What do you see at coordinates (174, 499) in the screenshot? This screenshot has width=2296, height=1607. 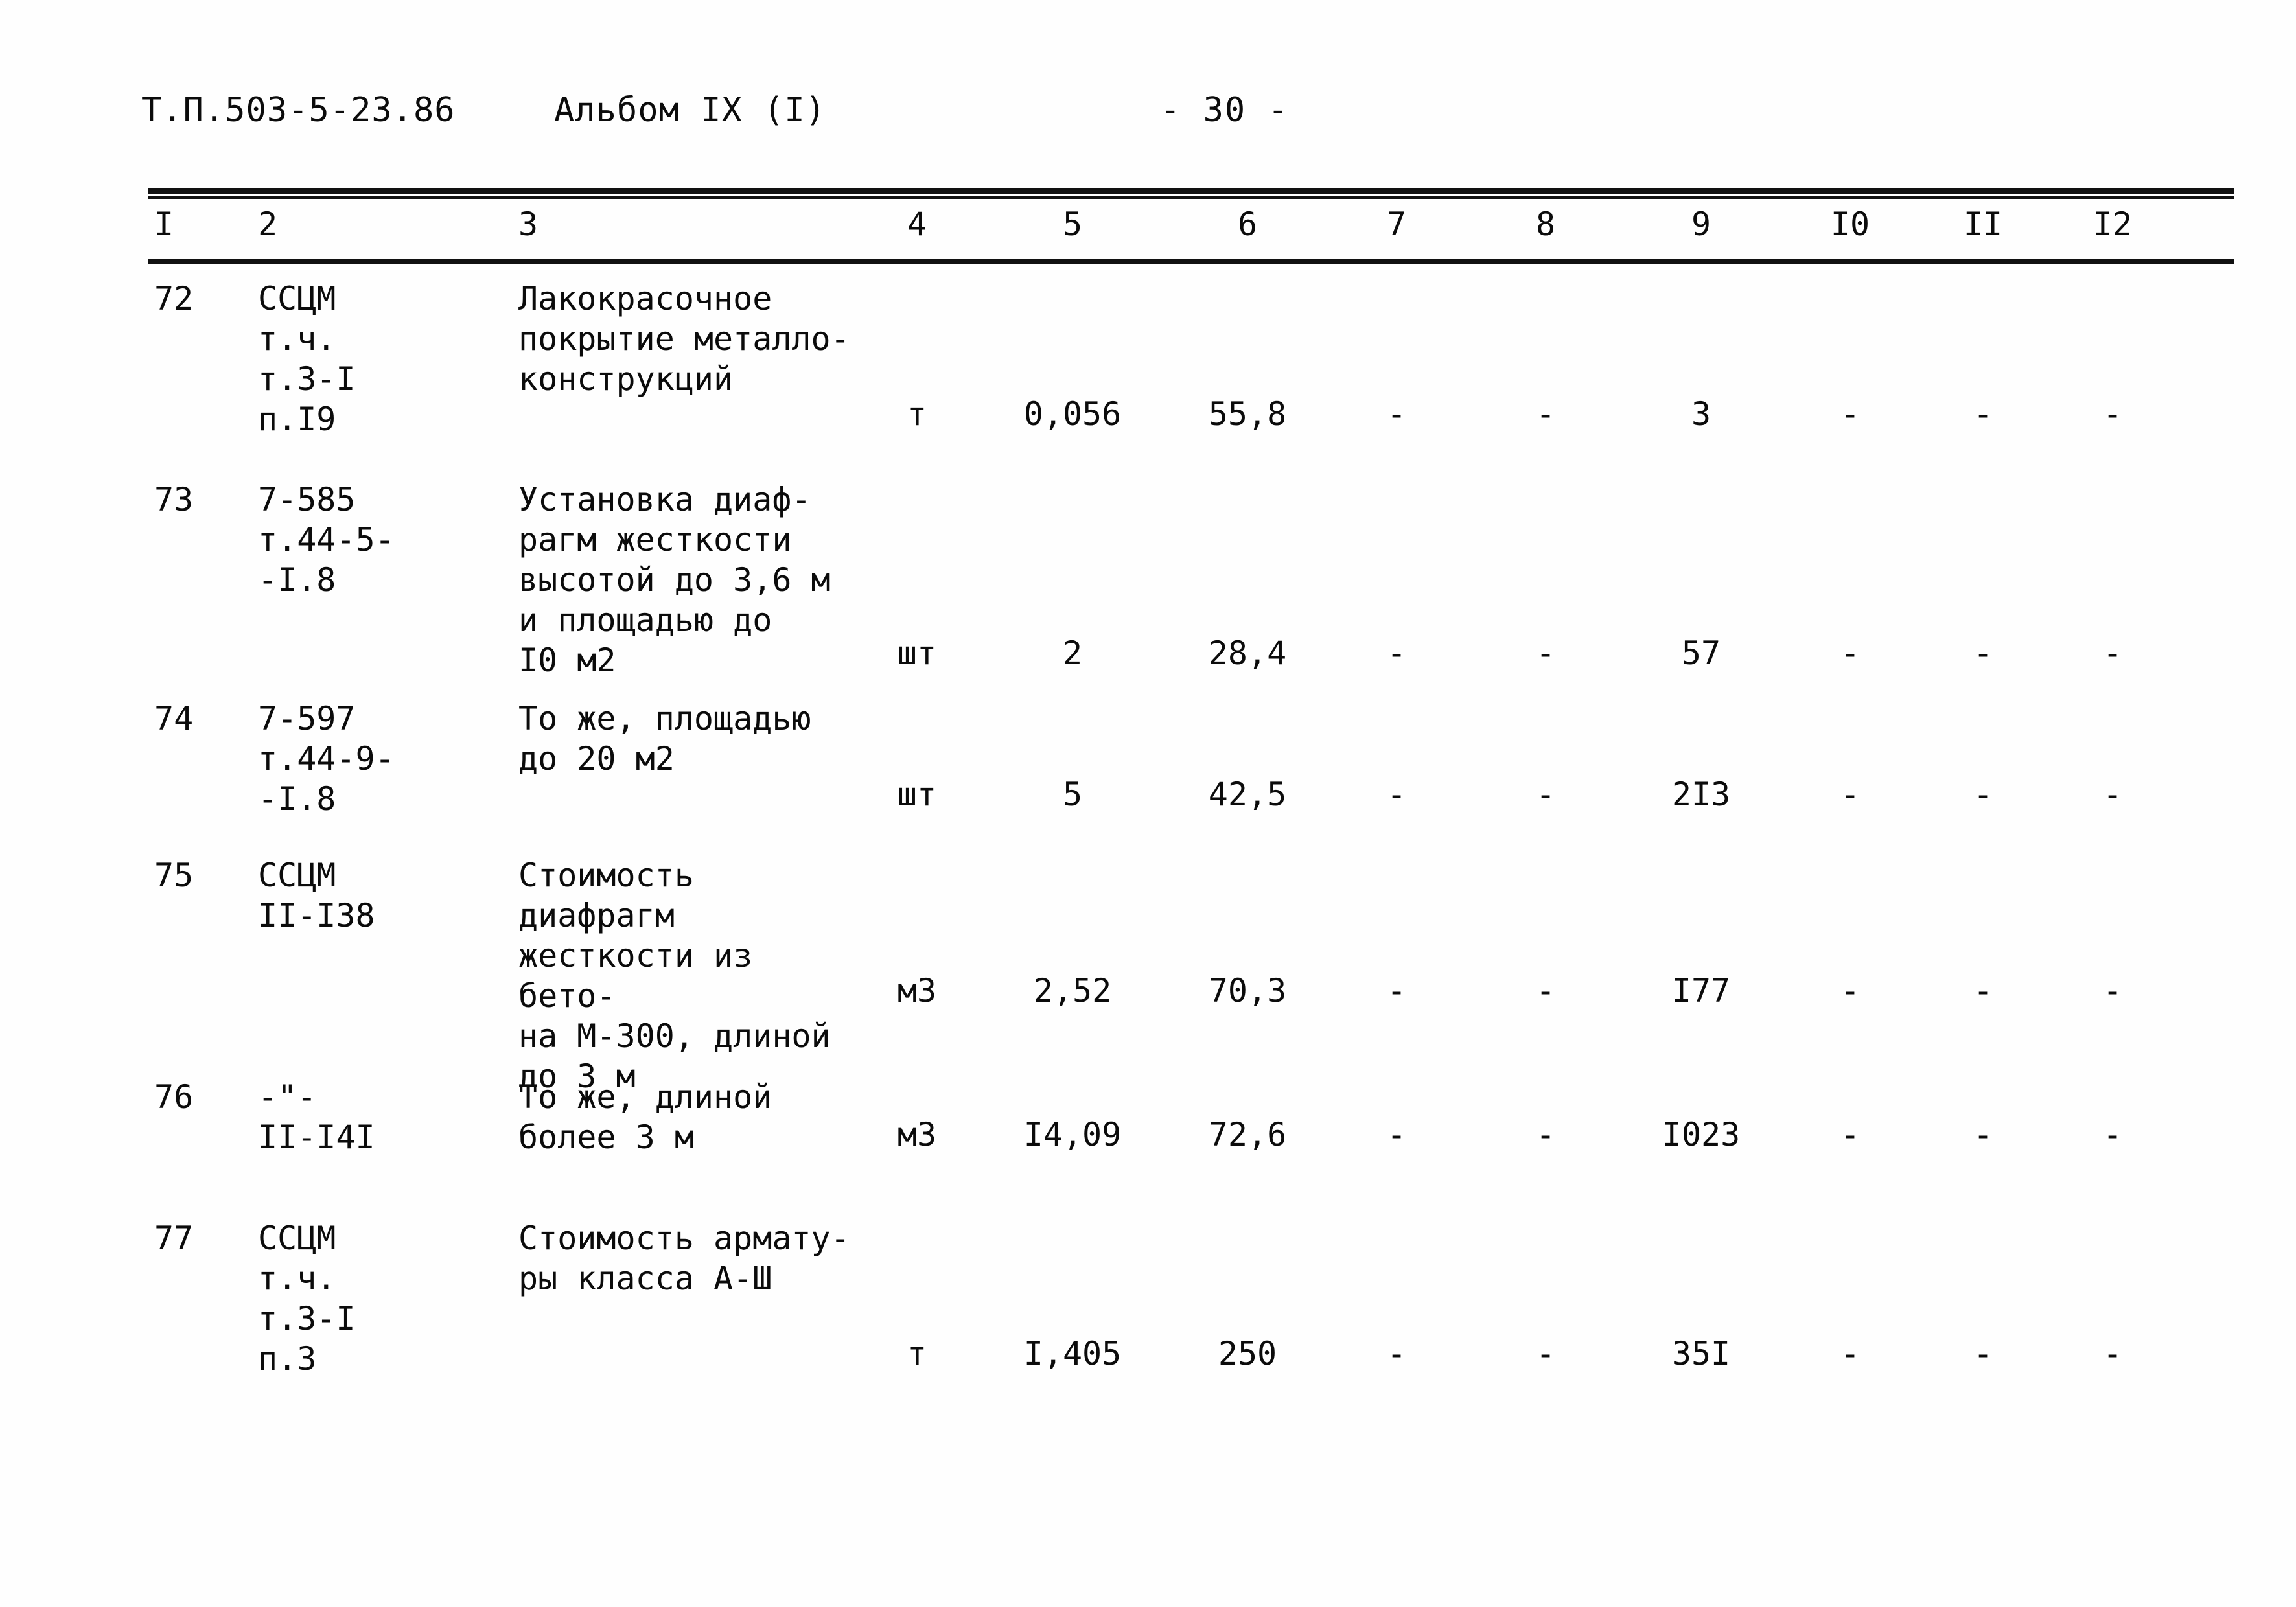 I see `row-number: 73` at bounding box center [174, 499].